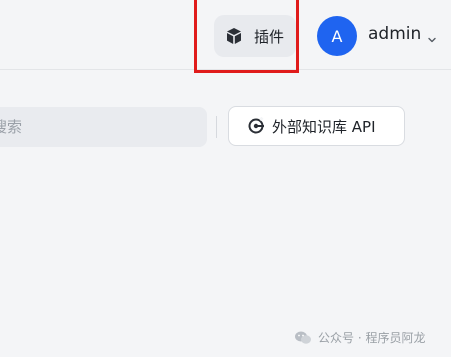 This screenshot has width=451, height=357. I want to click on watermark-text: 公众号 · 程序员阿龙, so click(372, 338).